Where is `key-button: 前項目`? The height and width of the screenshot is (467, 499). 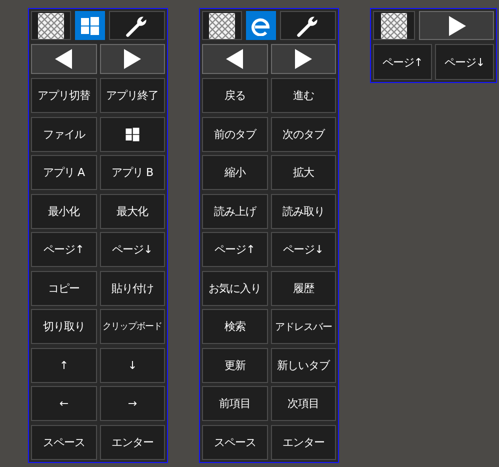
key-button: 前項目 is located at coordinates (235, 403).